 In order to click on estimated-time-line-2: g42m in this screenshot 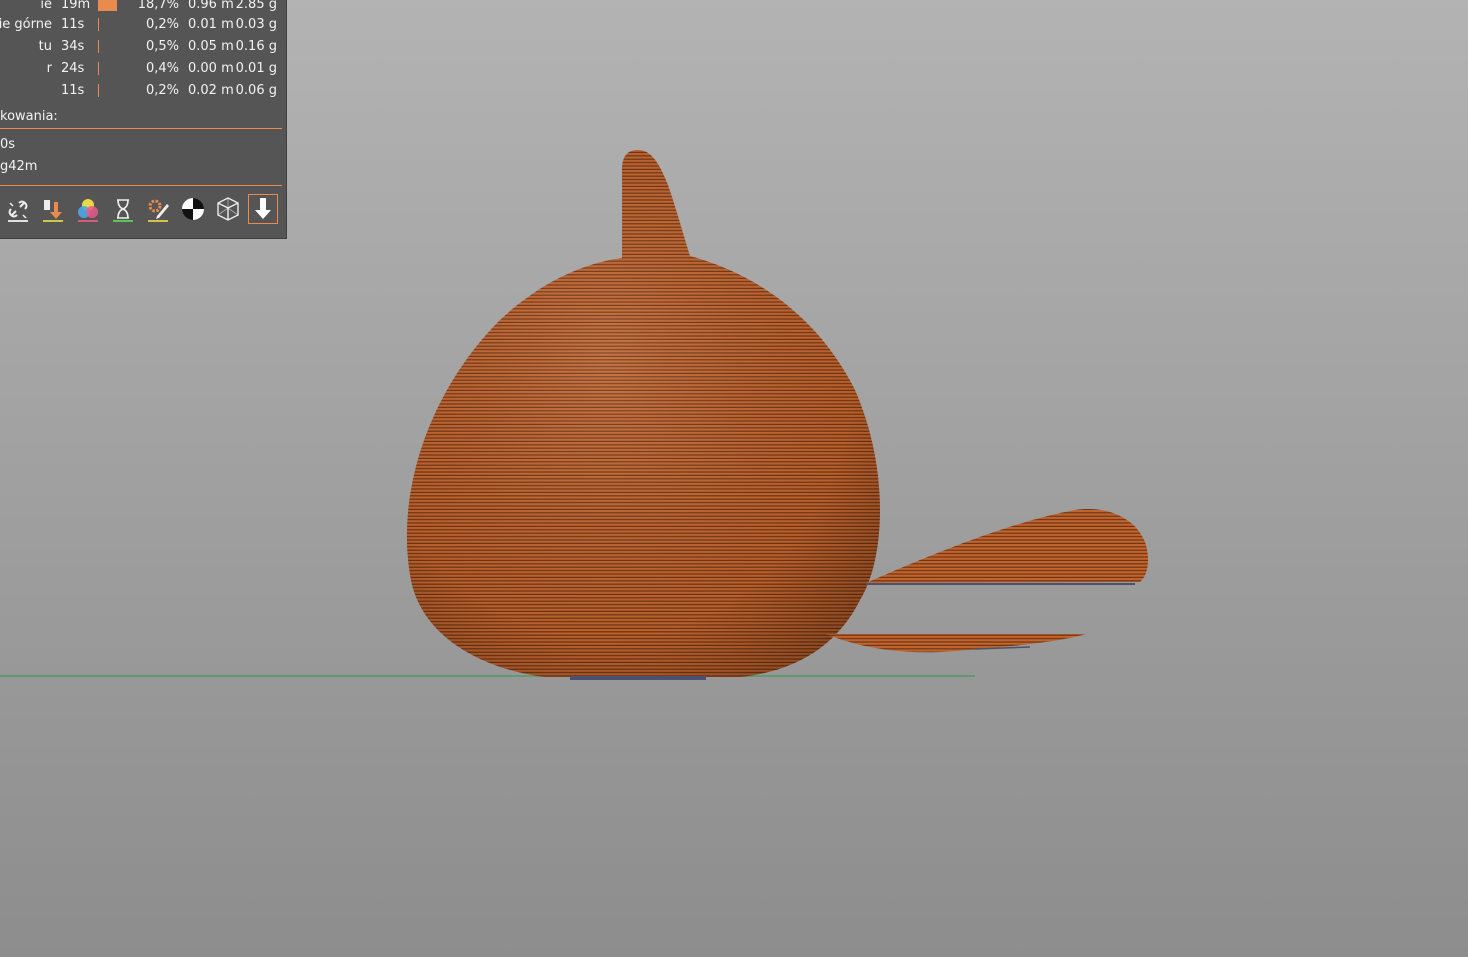, I will do `click(19, 166)`.